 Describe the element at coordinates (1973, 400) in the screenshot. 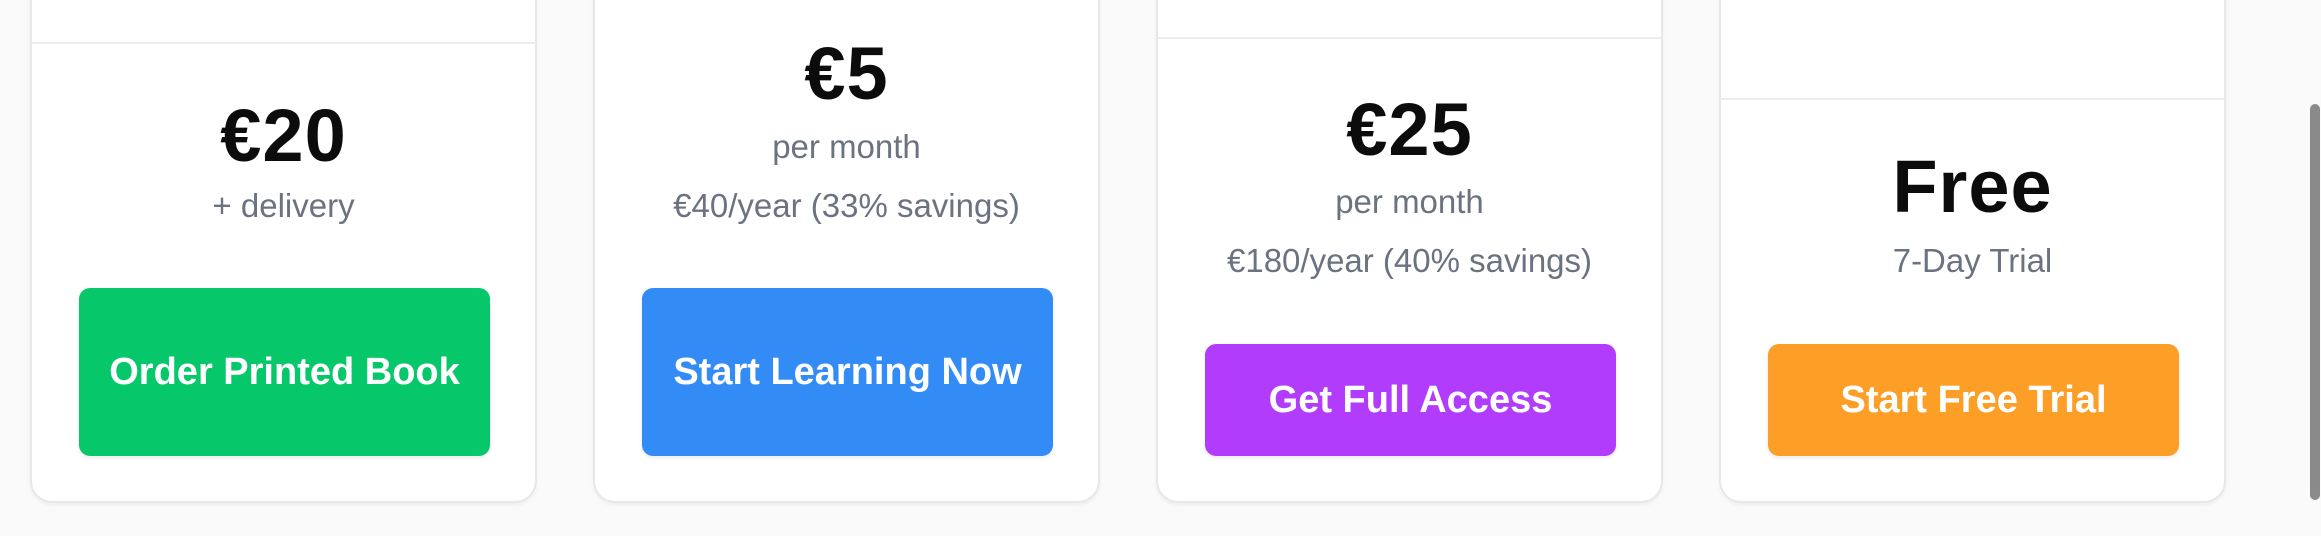

I see `start-free-trial-button: Start Free Trial` at that location.